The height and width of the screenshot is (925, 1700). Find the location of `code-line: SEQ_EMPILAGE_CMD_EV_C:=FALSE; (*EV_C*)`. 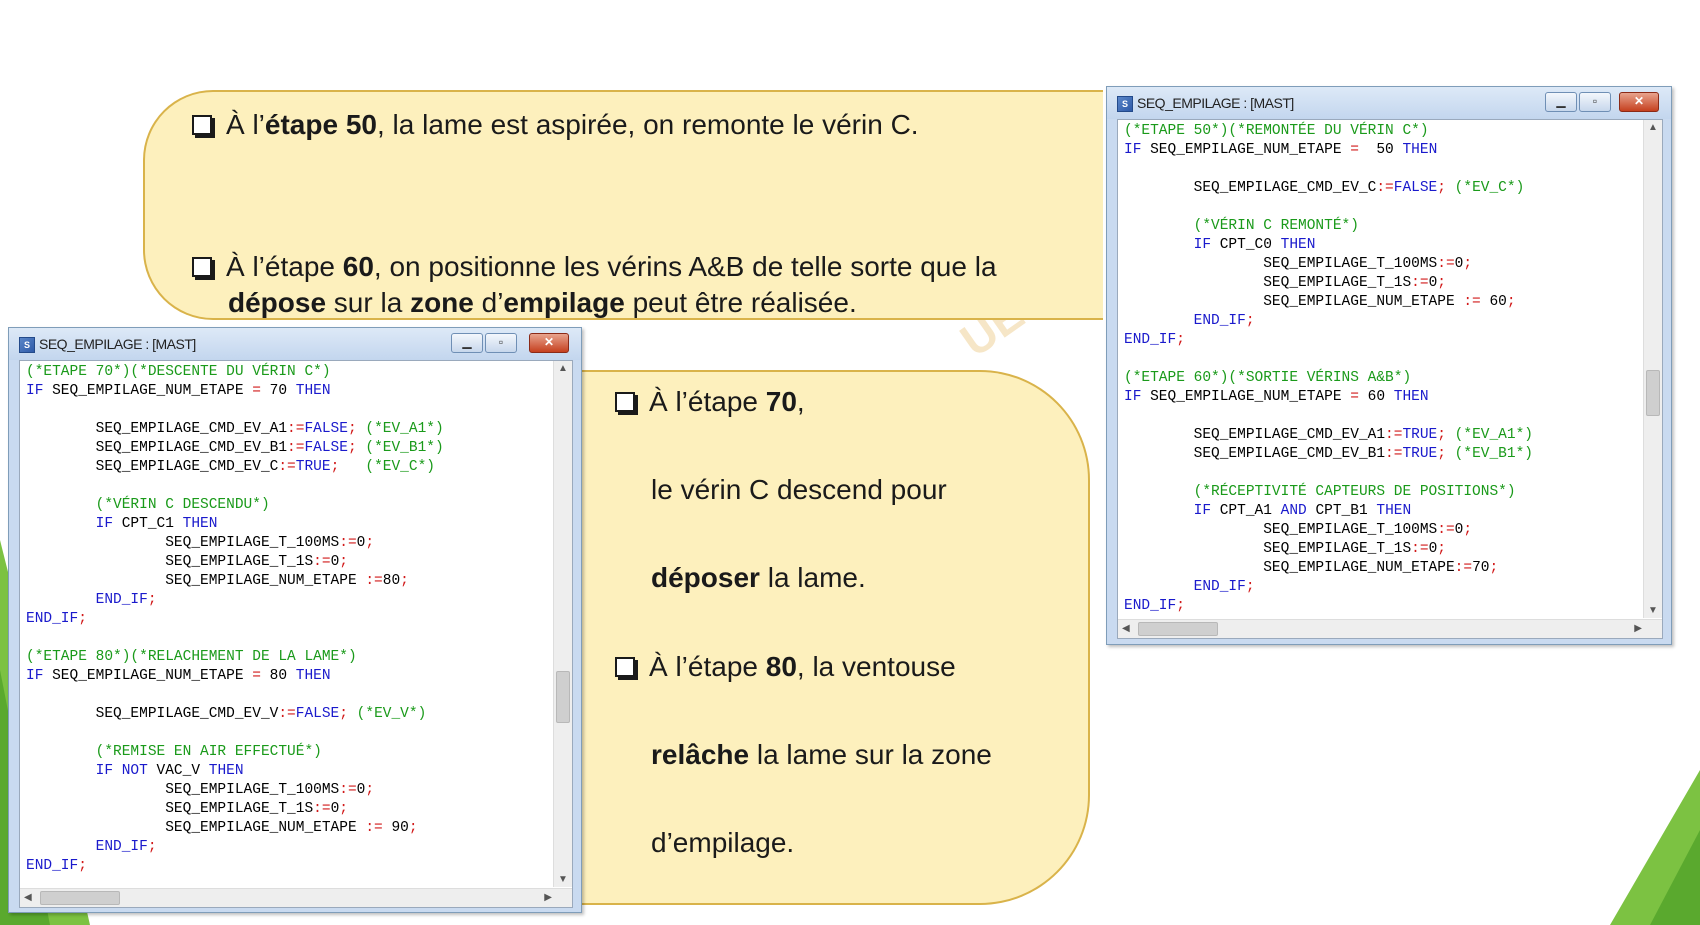

code-line: SEQ_EMPILAGE_CMD_EV_C:=FALSE; (*EV_C*) is located at coordinates (1324, 188).